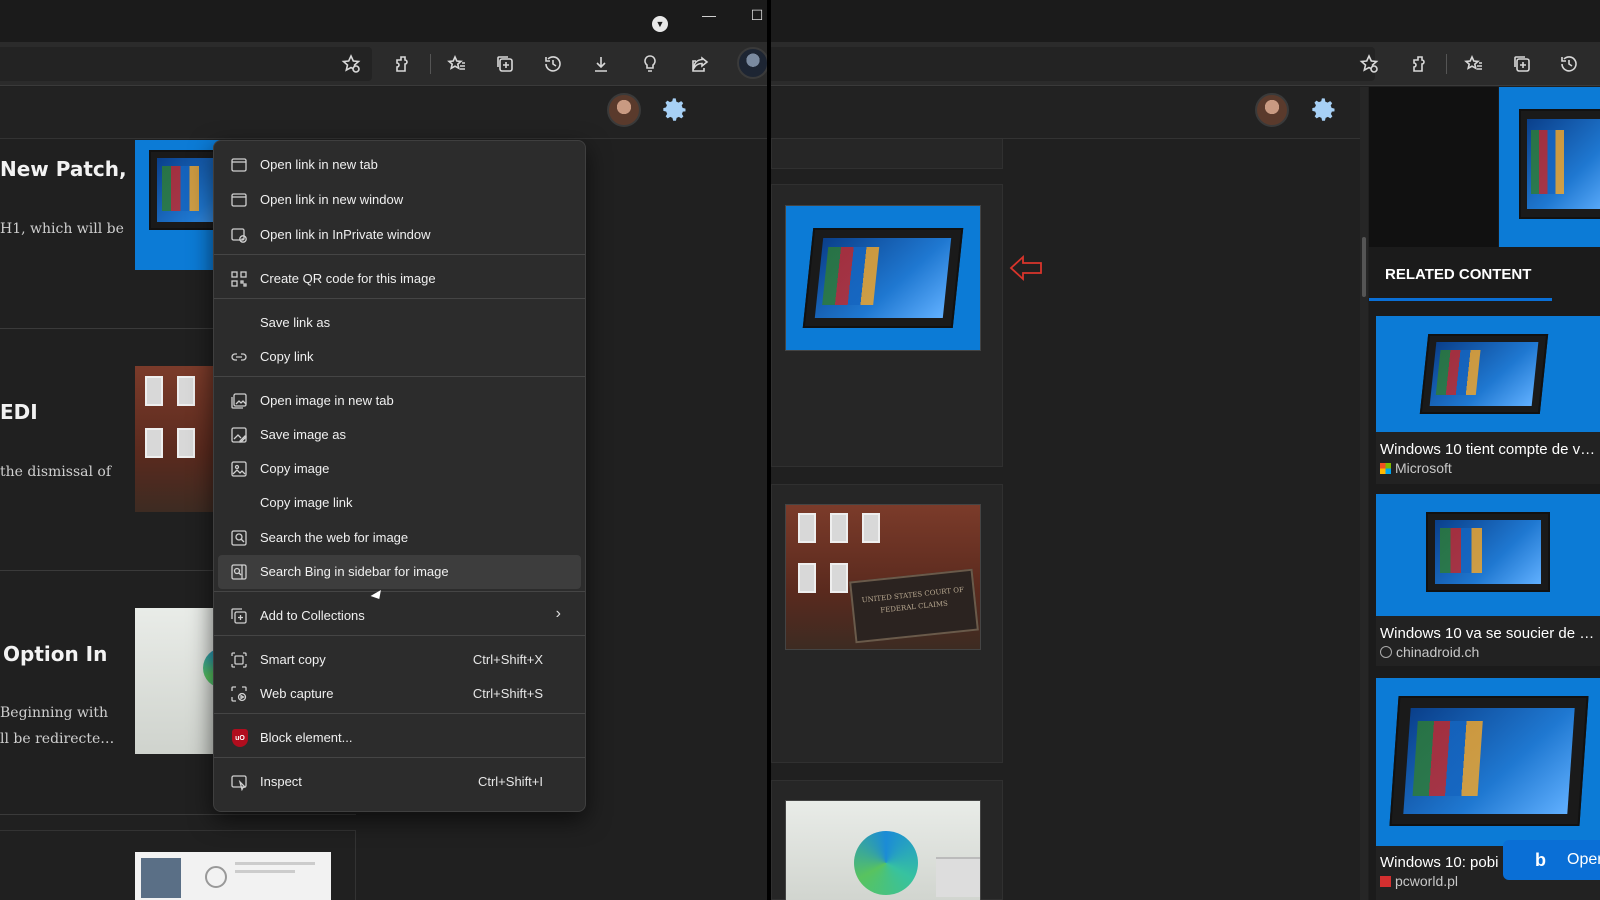 The height and width of the screenshot is (900, 1600). I want to click on menu-item-copy-image-link: Copy image link, so click(399, 503).